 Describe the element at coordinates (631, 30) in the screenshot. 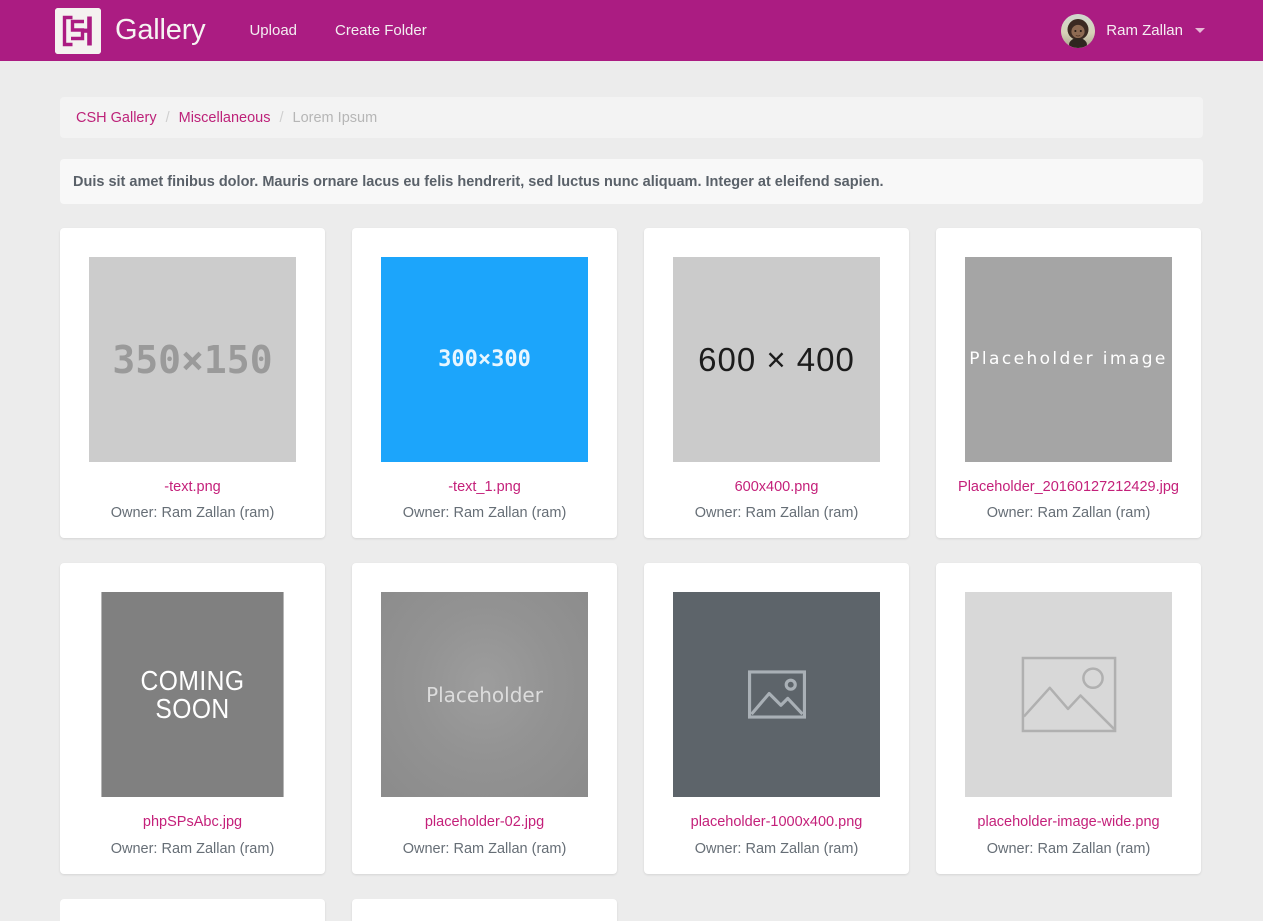

I see `top-navbar: Gallery Upload Create Folder Ram Zallan` at that location.